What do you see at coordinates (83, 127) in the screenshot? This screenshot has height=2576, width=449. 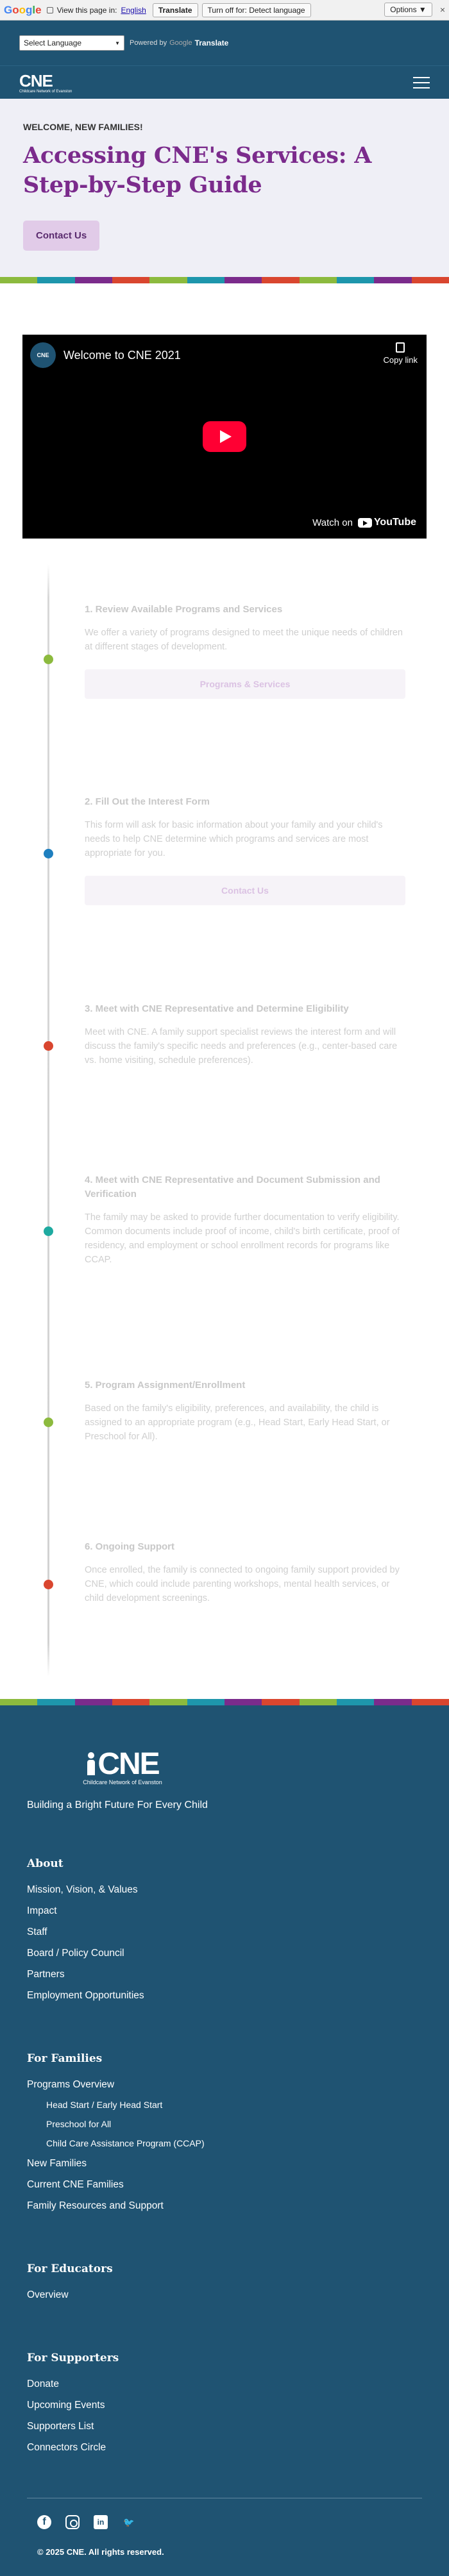 I see `hero-welcome: WELCOME, NEW FAMILIES!` at bounding box center [83, 127].